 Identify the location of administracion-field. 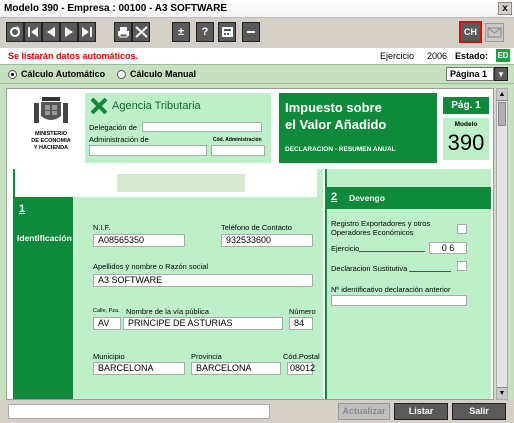
(148, 150).